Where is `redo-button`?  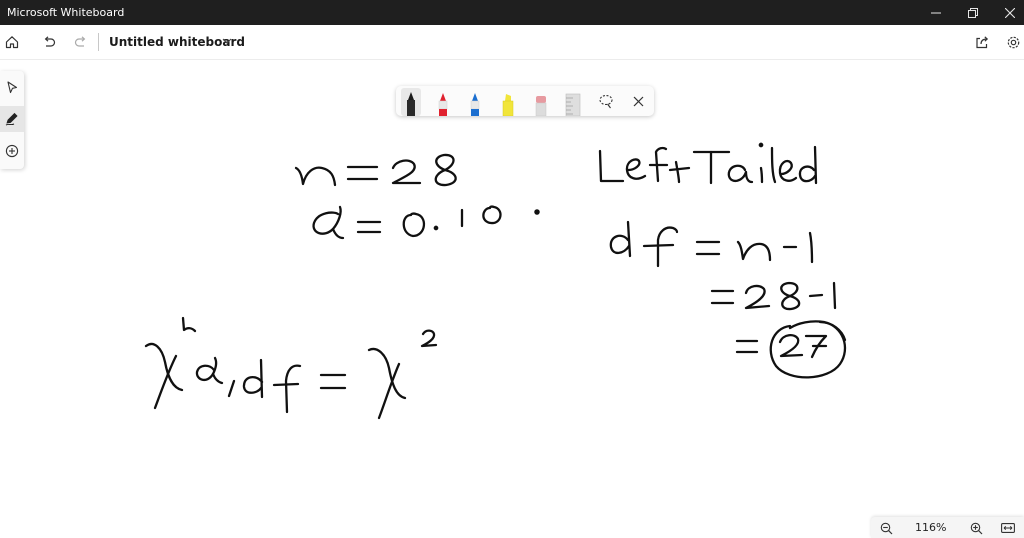
redo-button is located at coordinates (81, 42).